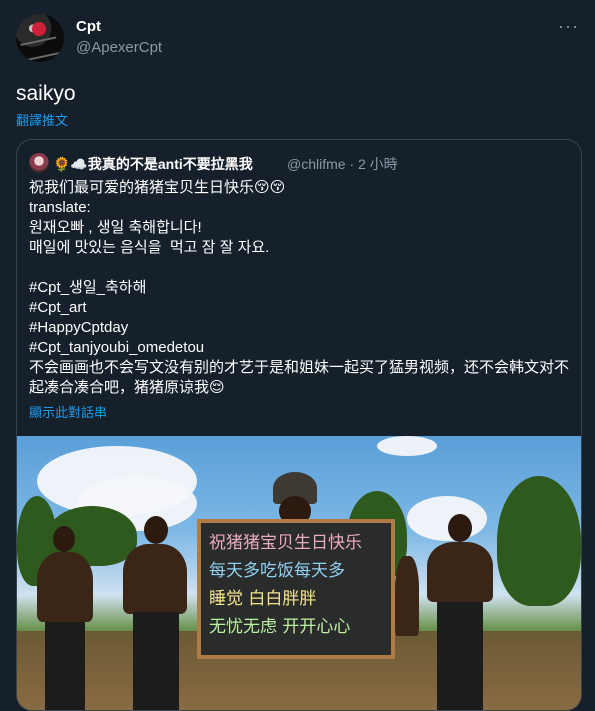 This screenshot has height=711, width=595. Describe the element at coordinates (119, 47) in the screenshot. I see `user-handle: @ApexerCpt` at that location.